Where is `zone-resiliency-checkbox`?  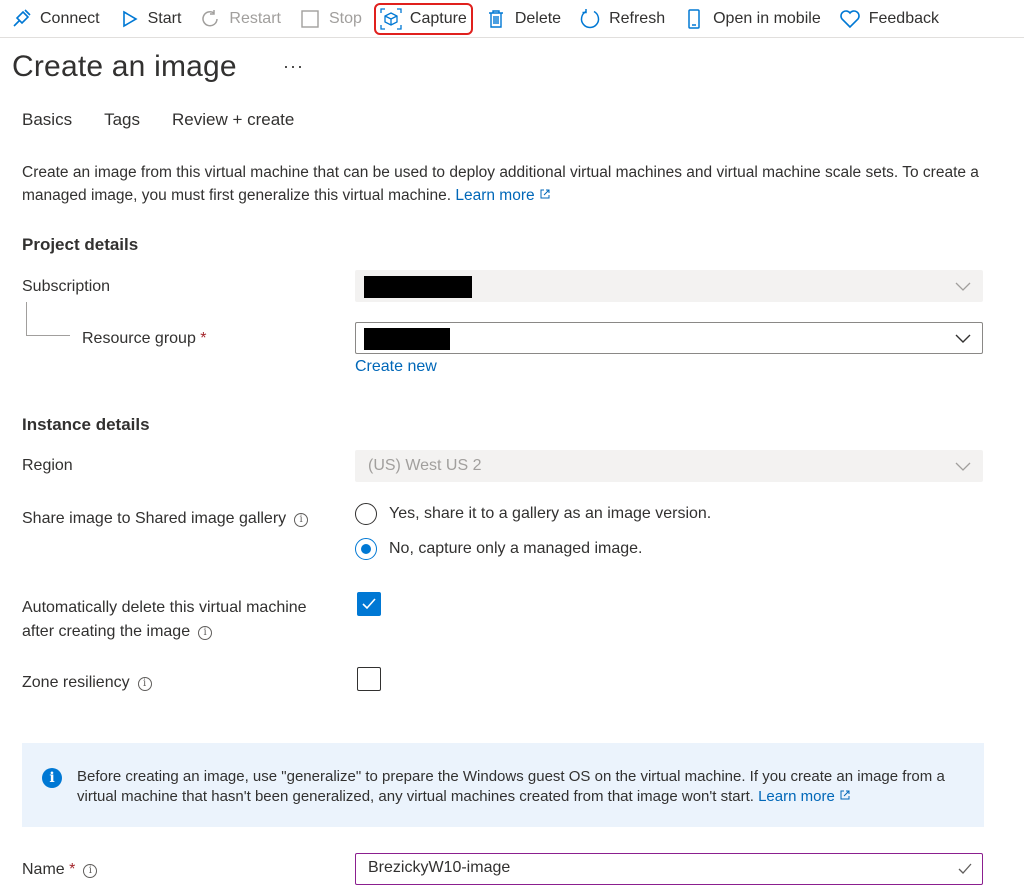
zone-resiliency-checkbox is located at coordinates (369, 679).